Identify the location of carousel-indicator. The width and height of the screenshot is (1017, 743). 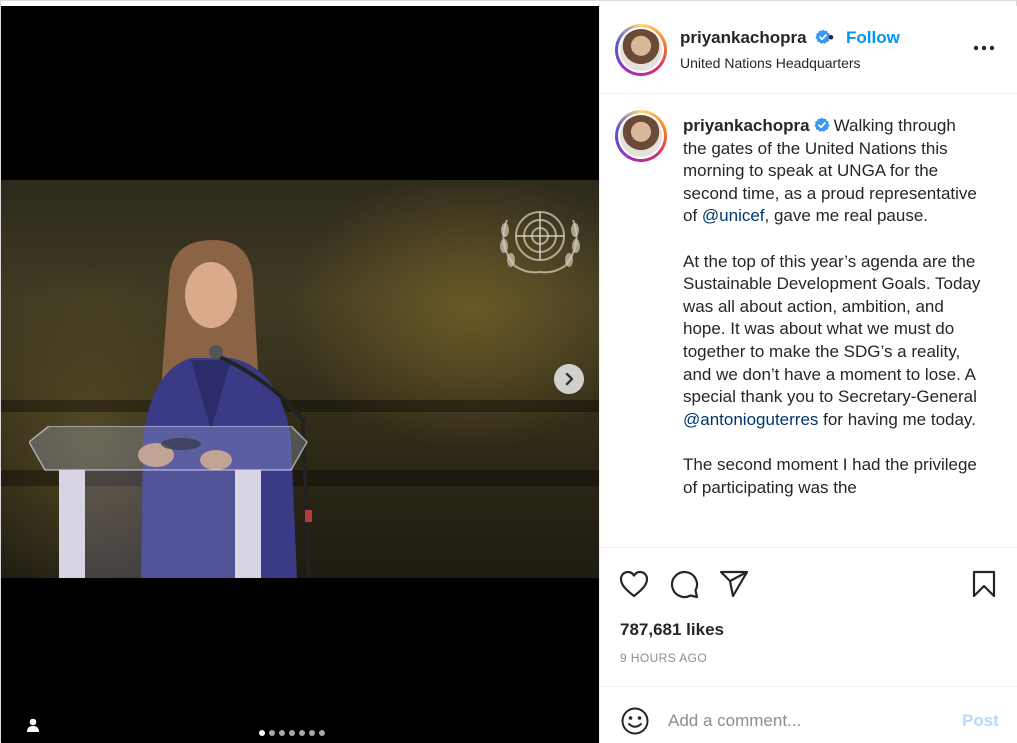
(292, 733).